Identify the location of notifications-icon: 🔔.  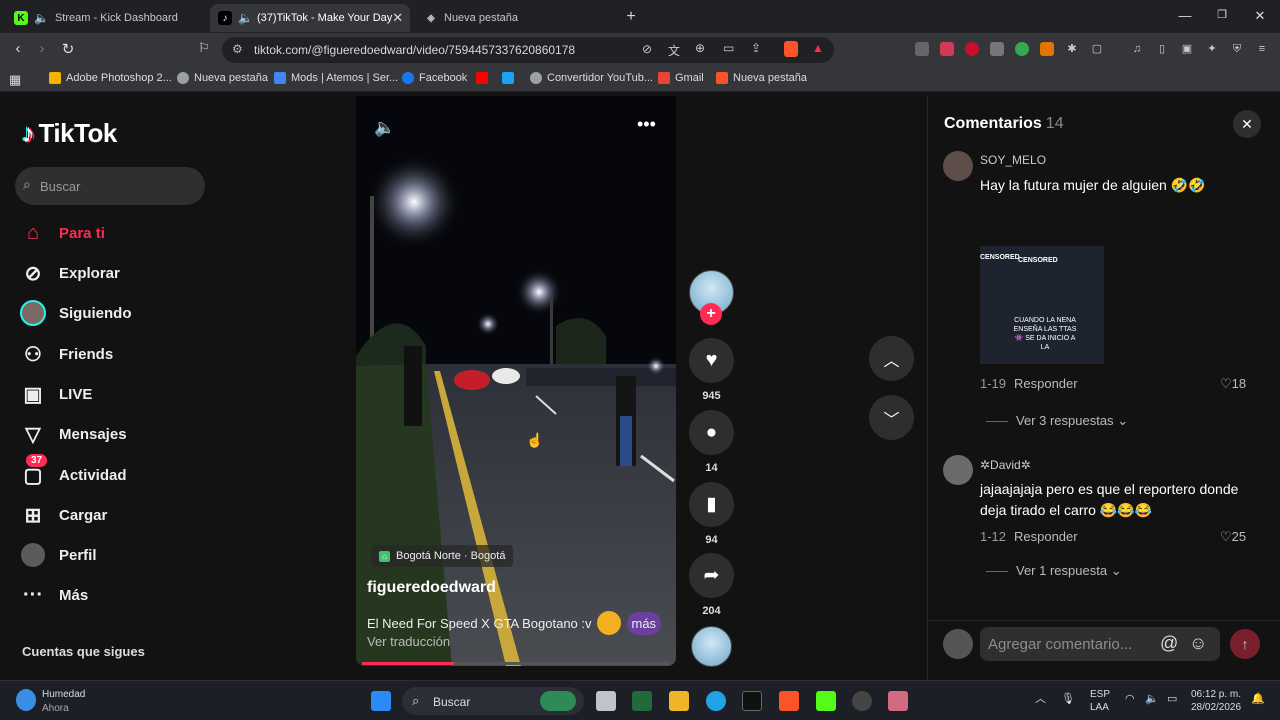
(1258, 699).